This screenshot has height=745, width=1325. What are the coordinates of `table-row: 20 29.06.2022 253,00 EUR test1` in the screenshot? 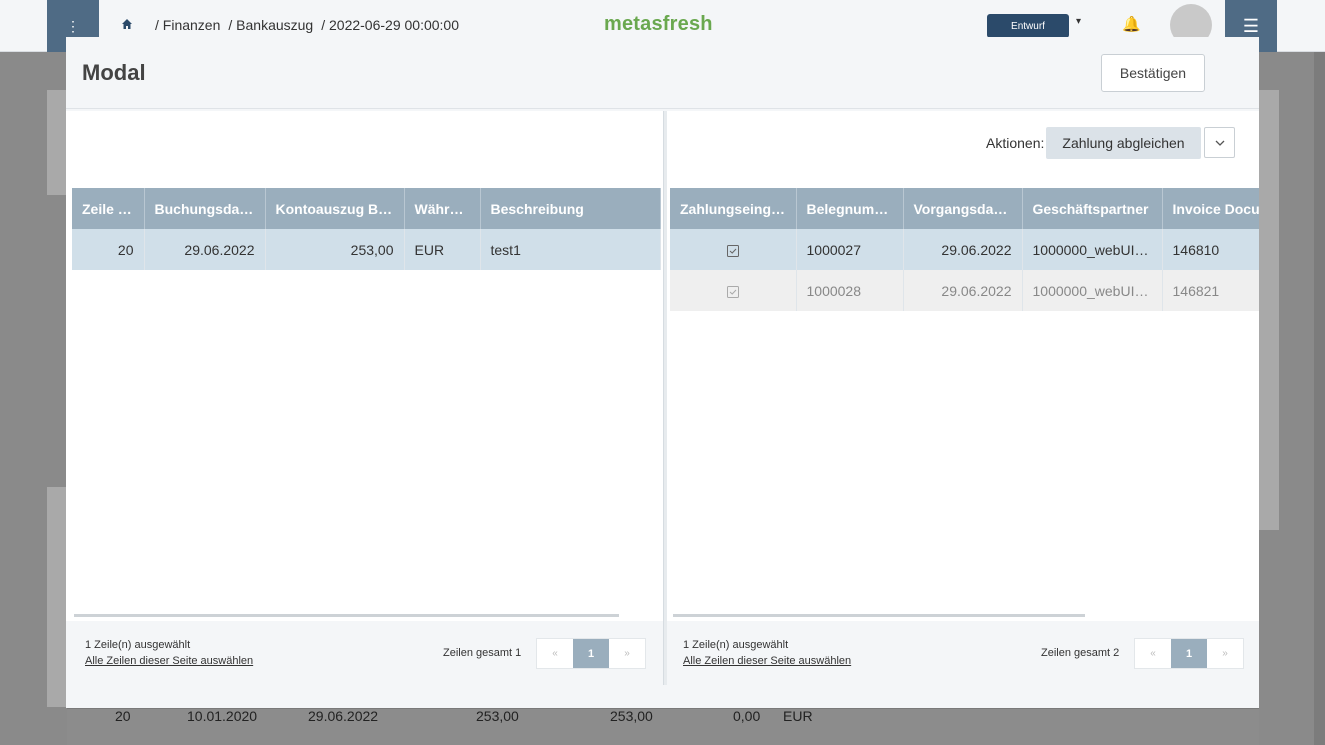 It's located at (366, 249).